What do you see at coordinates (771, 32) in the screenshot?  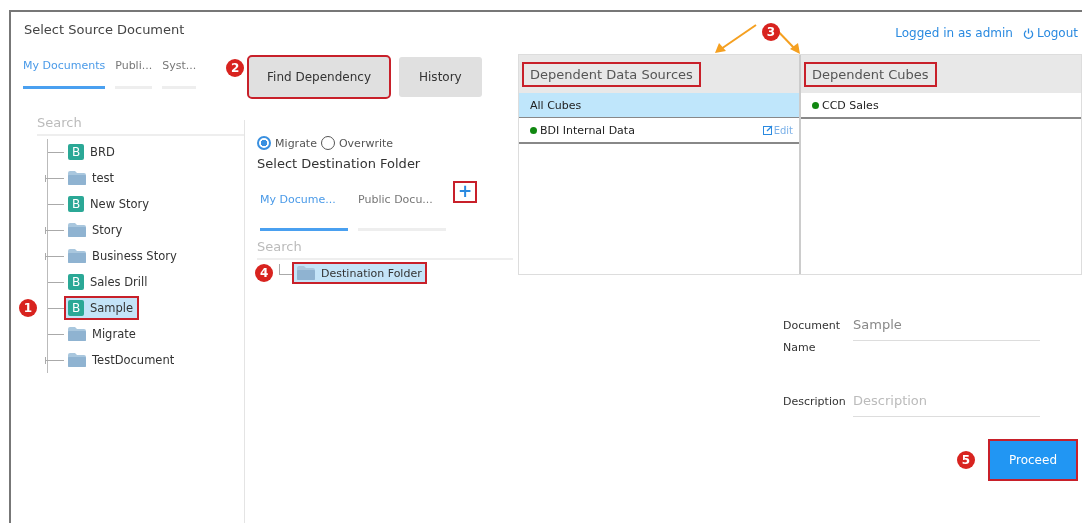 I see `callout-badge: 3` at bounding box center [771, 32].